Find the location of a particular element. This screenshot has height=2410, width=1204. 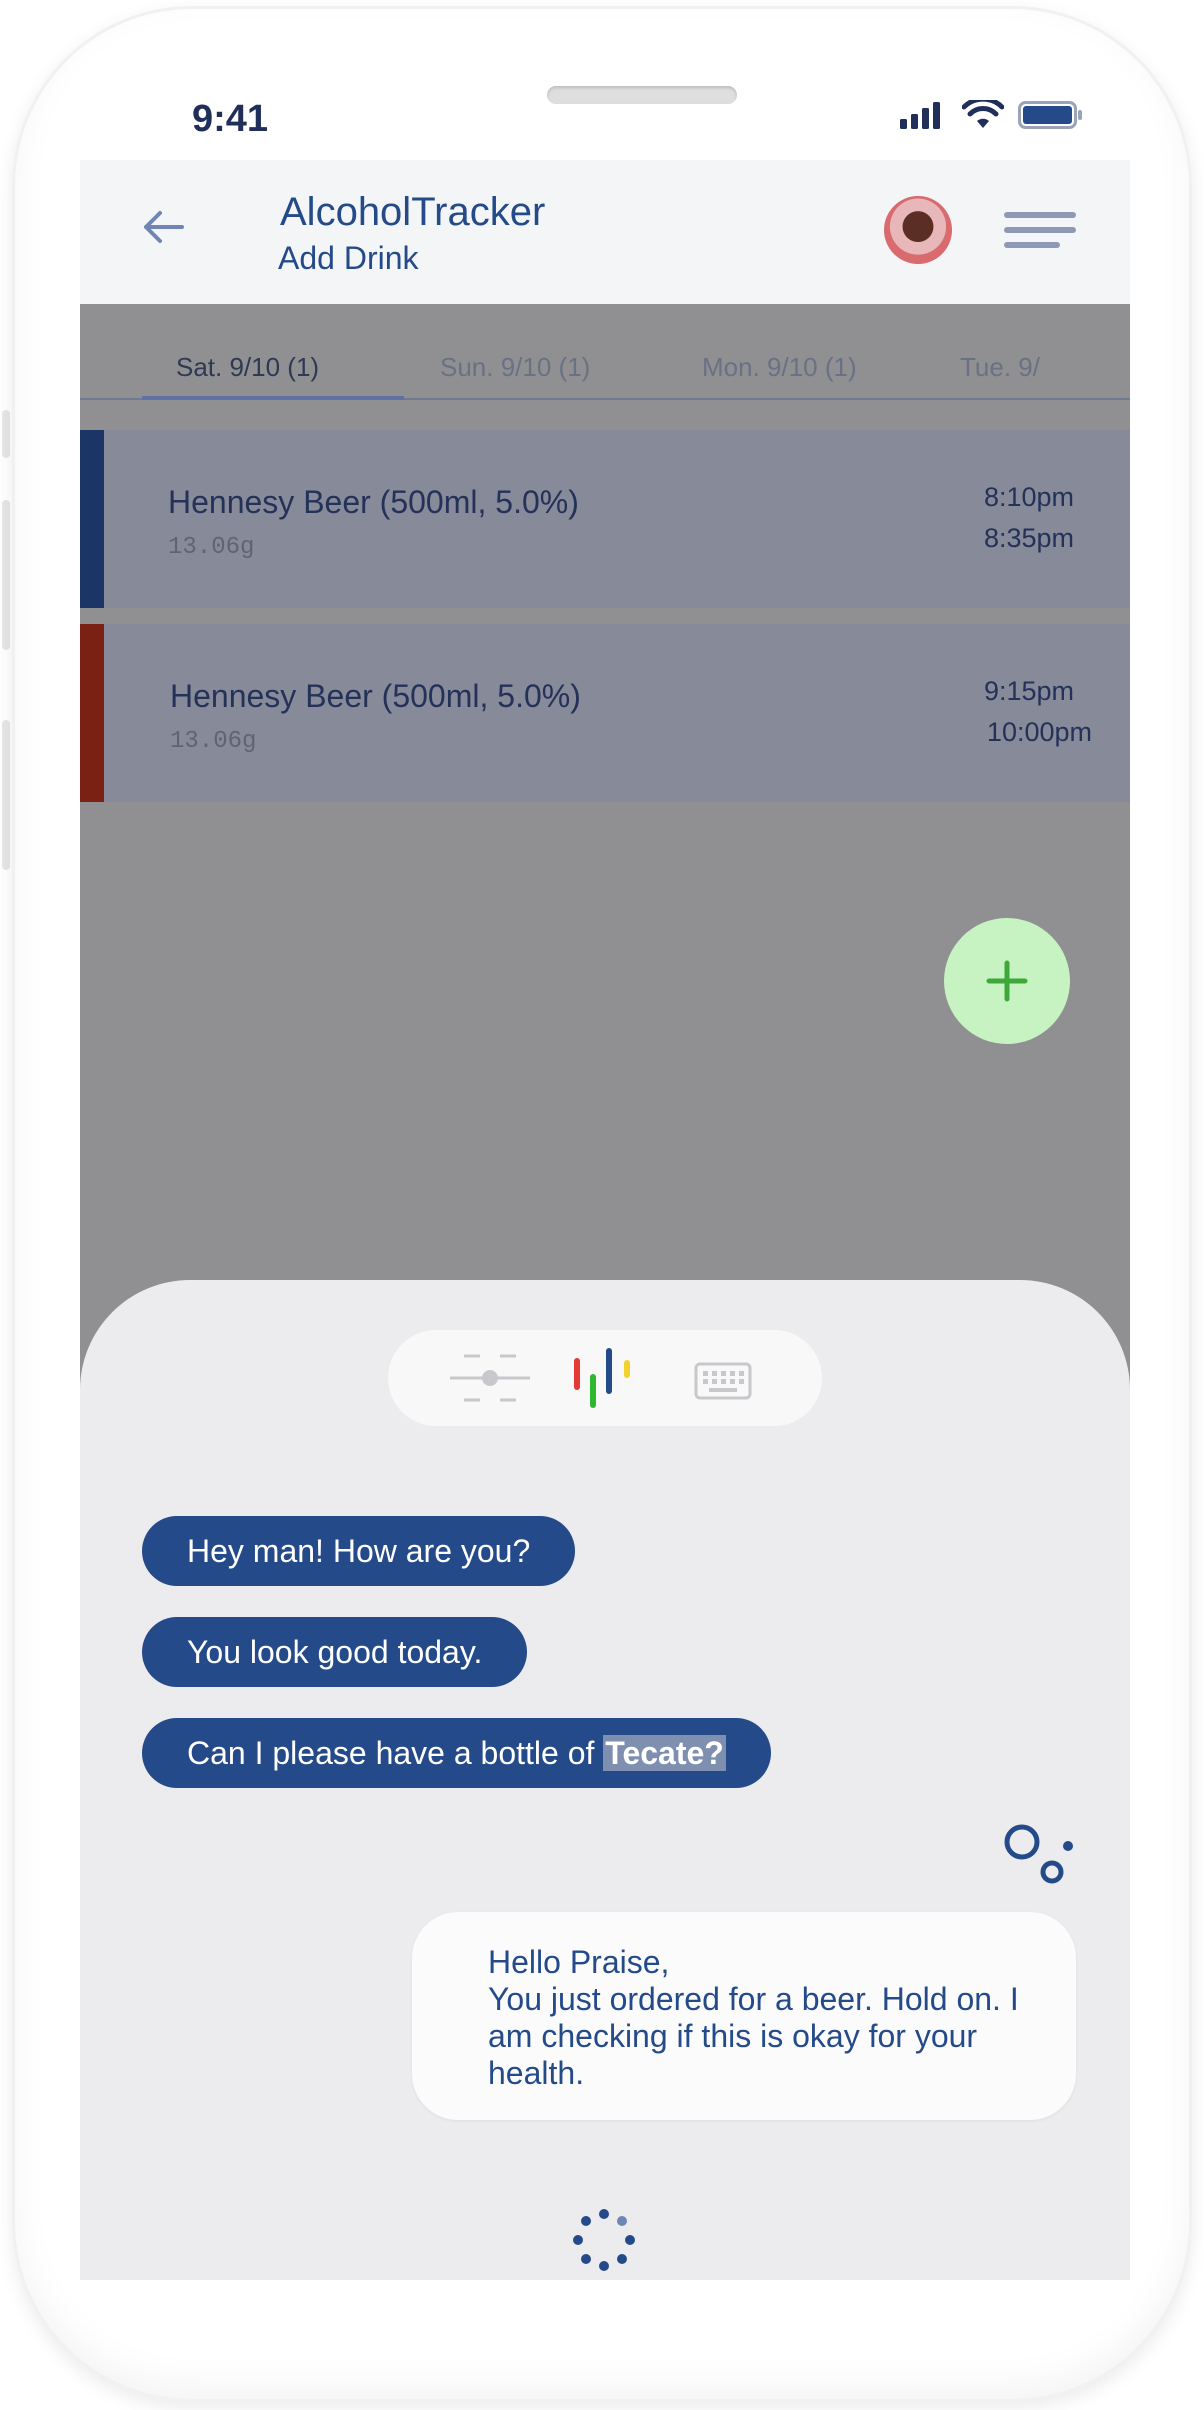

tab-sat: Sat. 9/10 (1) is located at coordinates (247, 367).